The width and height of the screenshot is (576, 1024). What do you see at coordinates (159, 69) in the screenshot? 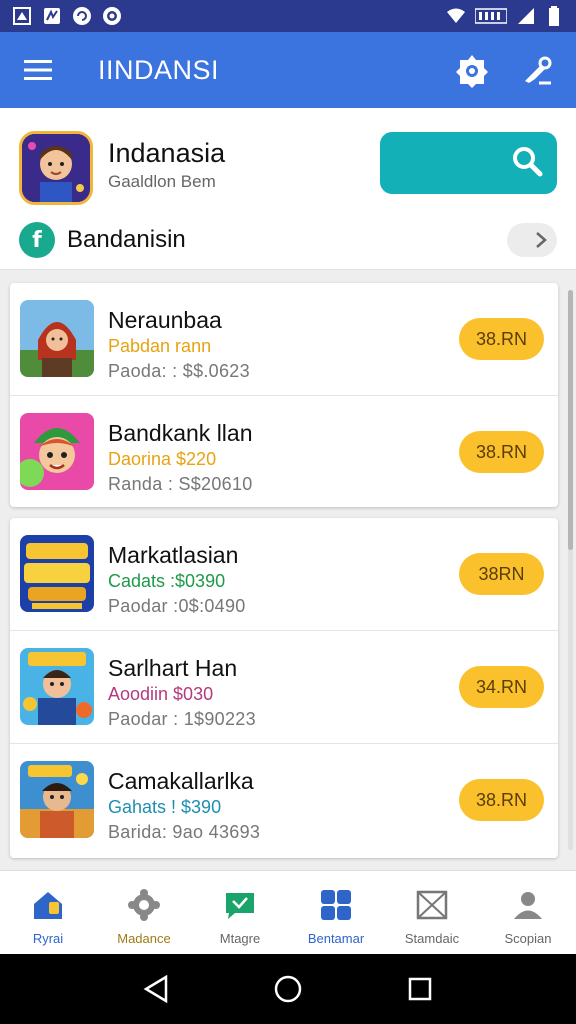
I see `app-title: IINDANSI` at bounding box center [159, 69].